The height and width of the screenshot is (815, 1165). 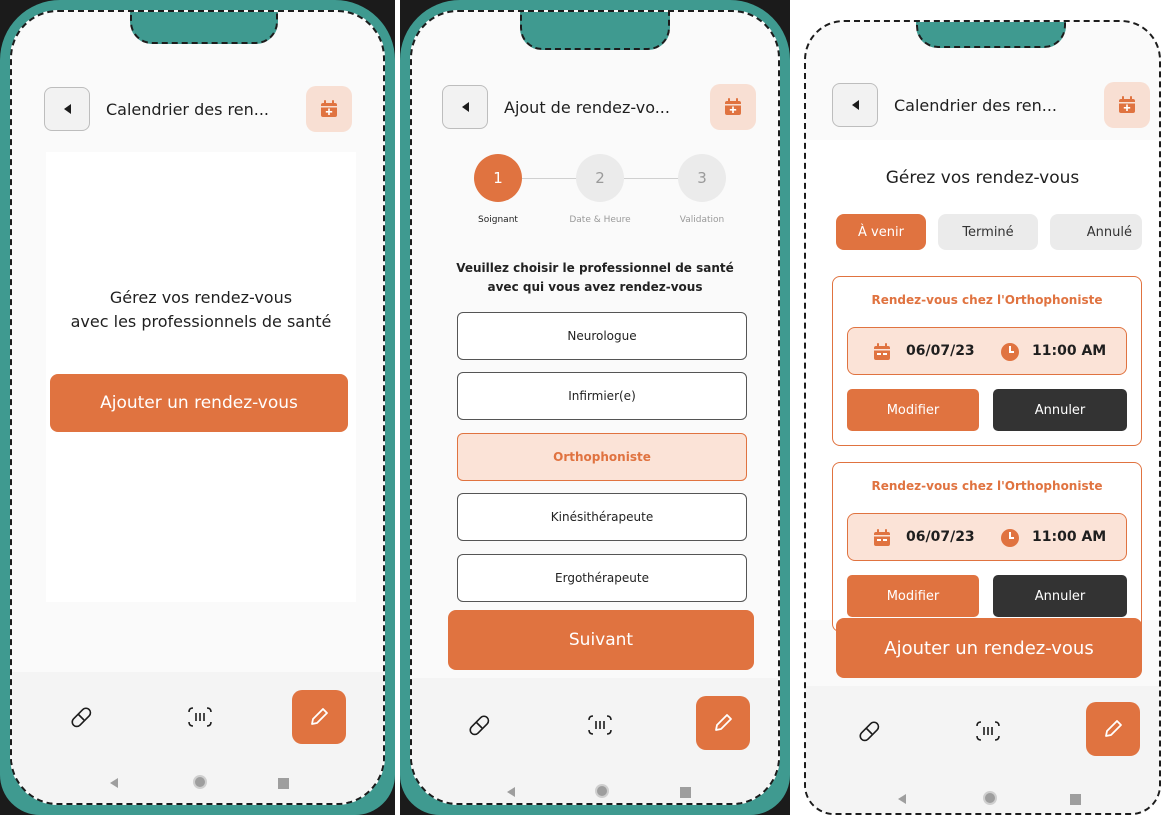 I want to click on option-neurologue: Neurologue, so click(x=602, y=336).